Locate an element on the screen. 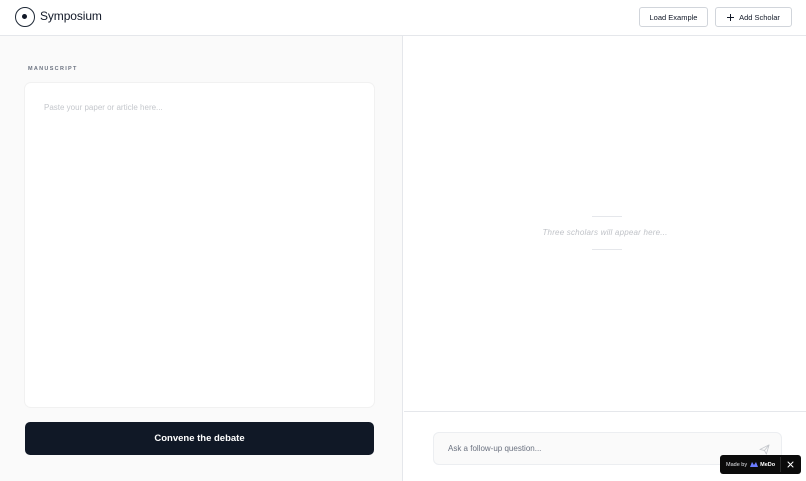 The width and height of the screenshot is (806, 481). circle-dot-icon is located at coordinates (25, 17).